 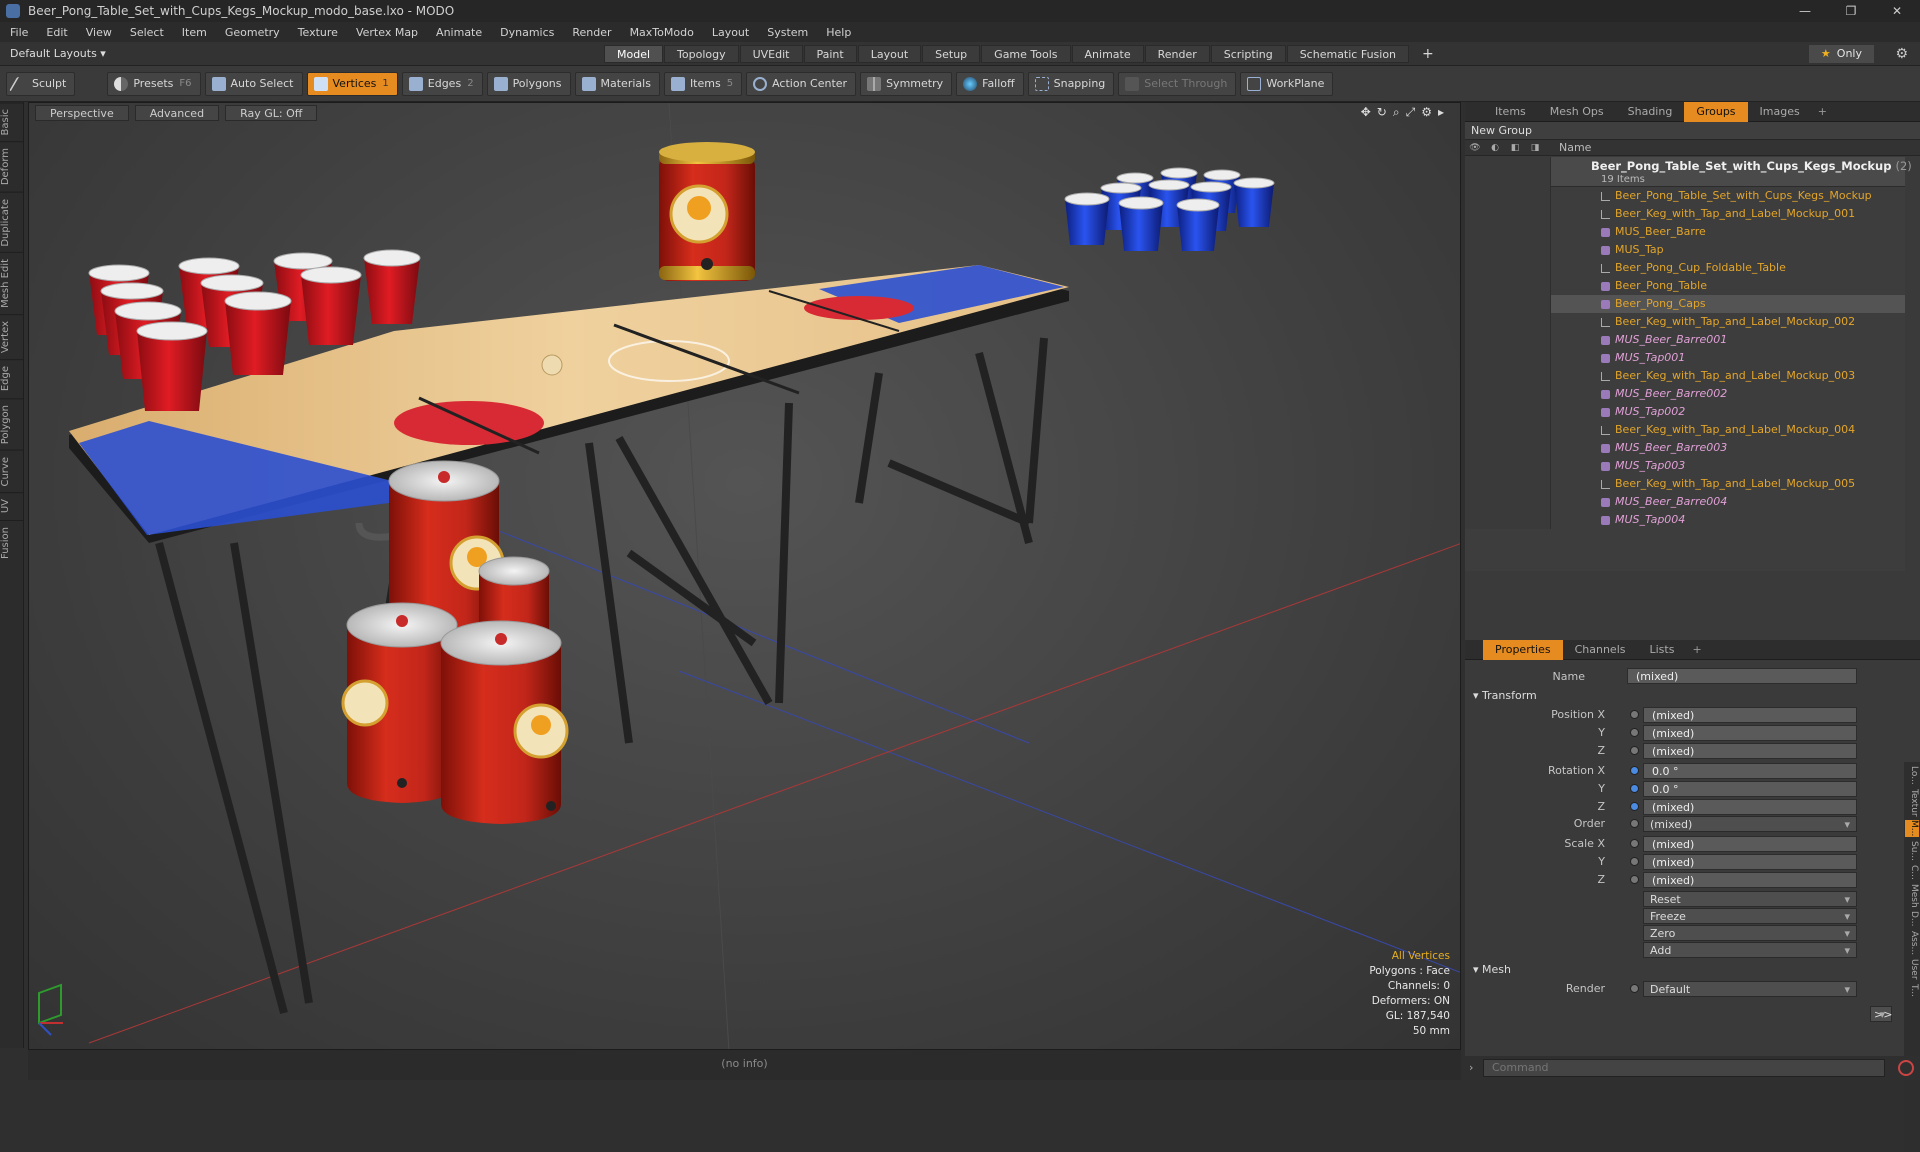 What do you see at coordinates (1750, 933) in the screenshot?
I see `zero-dropdown: Zero` at bounding box center [1750, 933].